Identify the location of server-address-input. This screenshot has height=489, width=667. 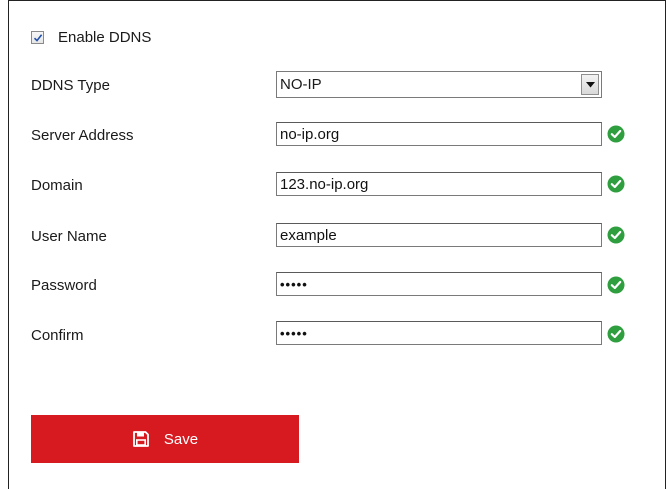
(439, 134).